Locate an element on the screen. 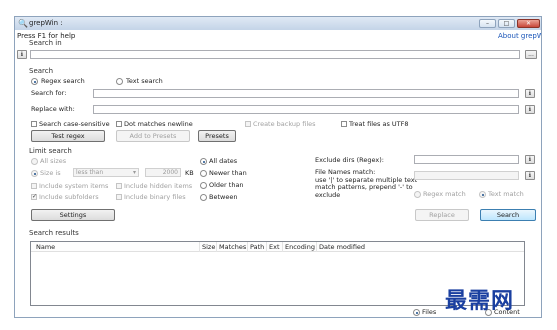 Image resolution: width=557 pixels, height=330 pixels. replace-with-info-button: ℹ is located at coordinates (530, 109).